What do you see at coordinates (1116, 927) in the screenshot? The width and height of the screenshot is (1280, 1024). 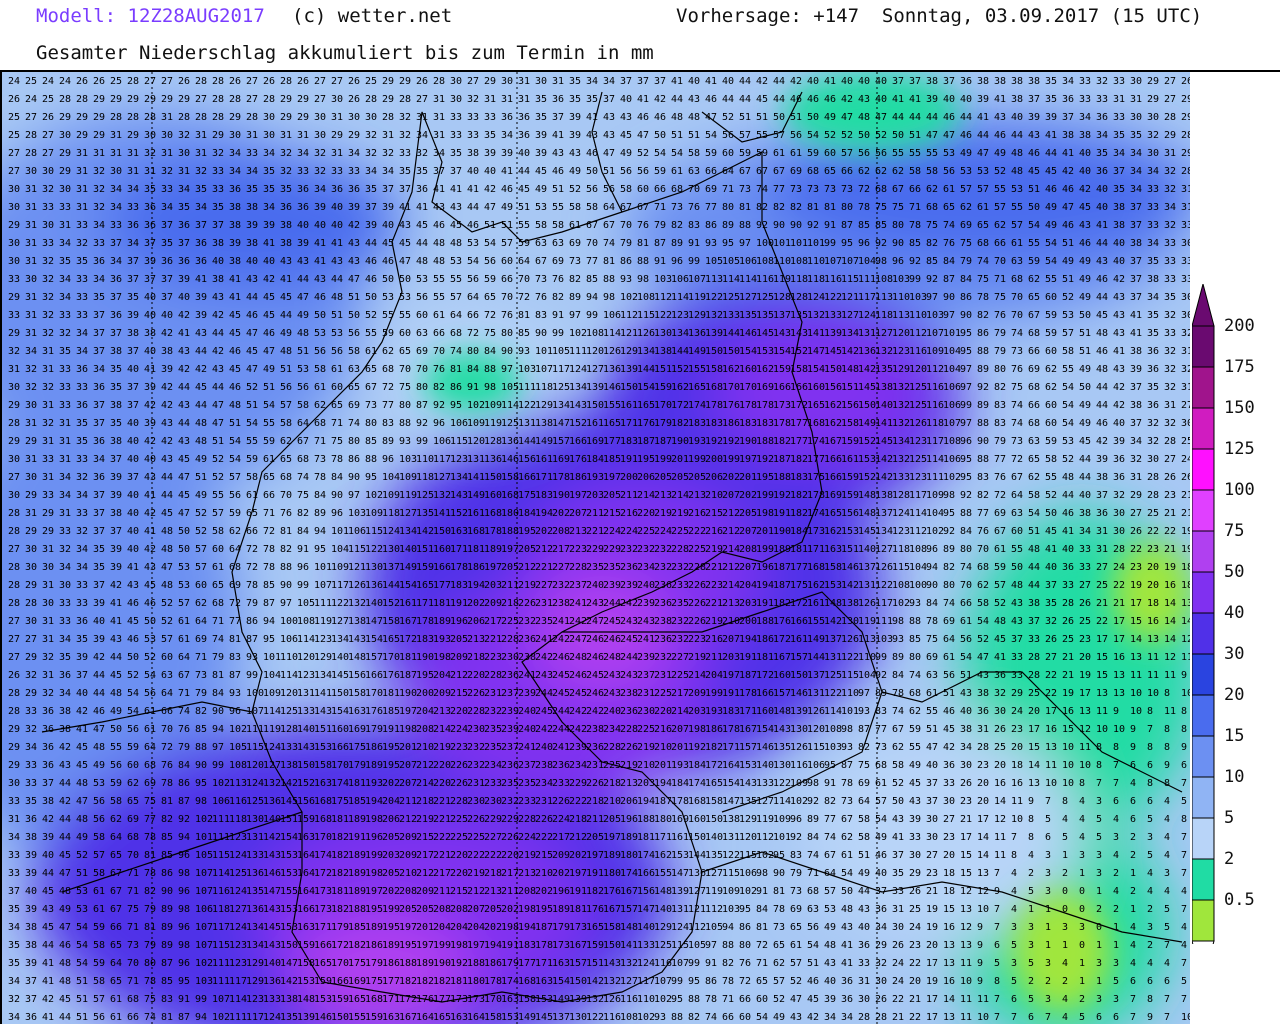 I see `precipitation-value: 1` at bounding box center [1116, 927].